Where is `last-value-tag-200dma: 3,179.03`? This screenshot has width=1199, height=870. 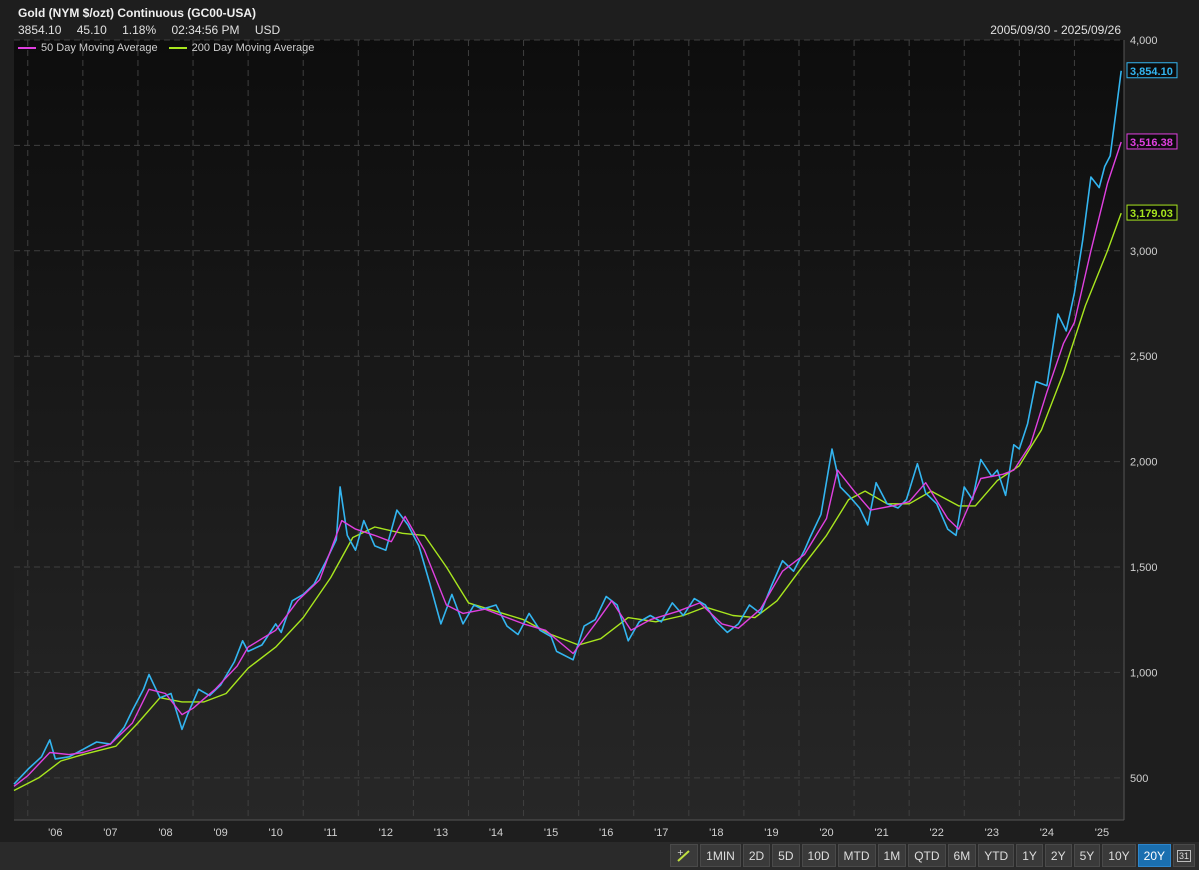 last-value-tag-200dma: 3,179.03 is located at coordinates (1151, 214).